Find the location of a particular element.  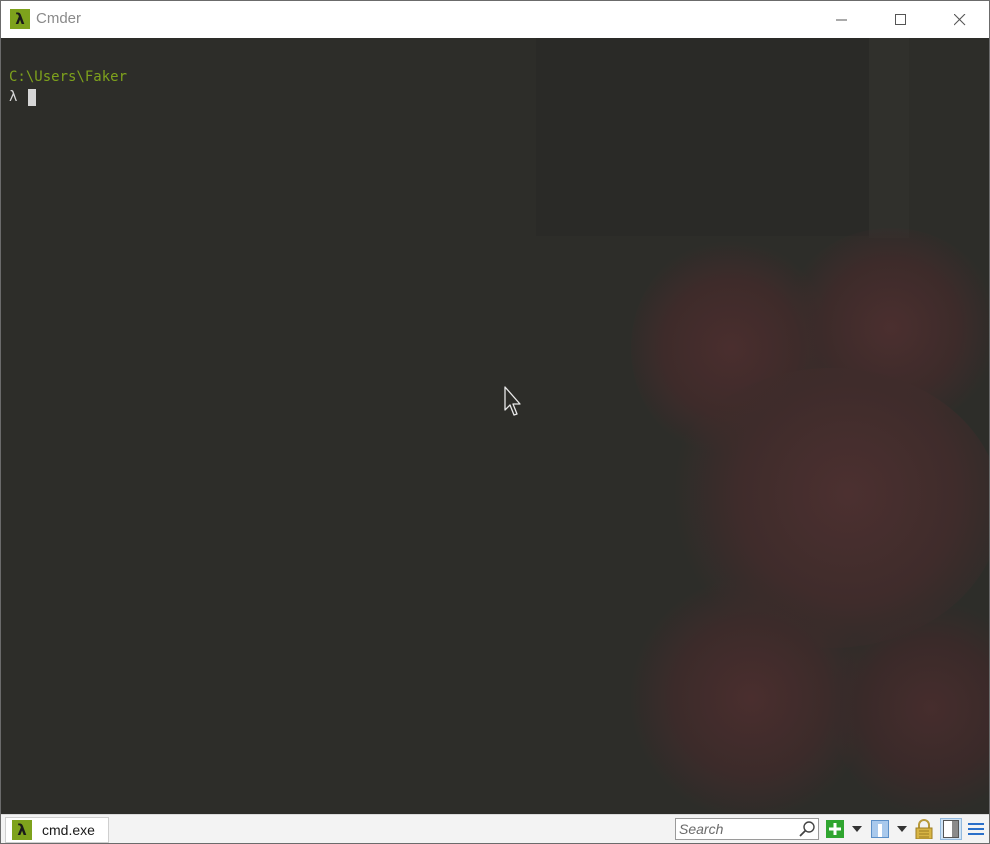

title-bar: λ Cmder is located at coordinates (495, 19).